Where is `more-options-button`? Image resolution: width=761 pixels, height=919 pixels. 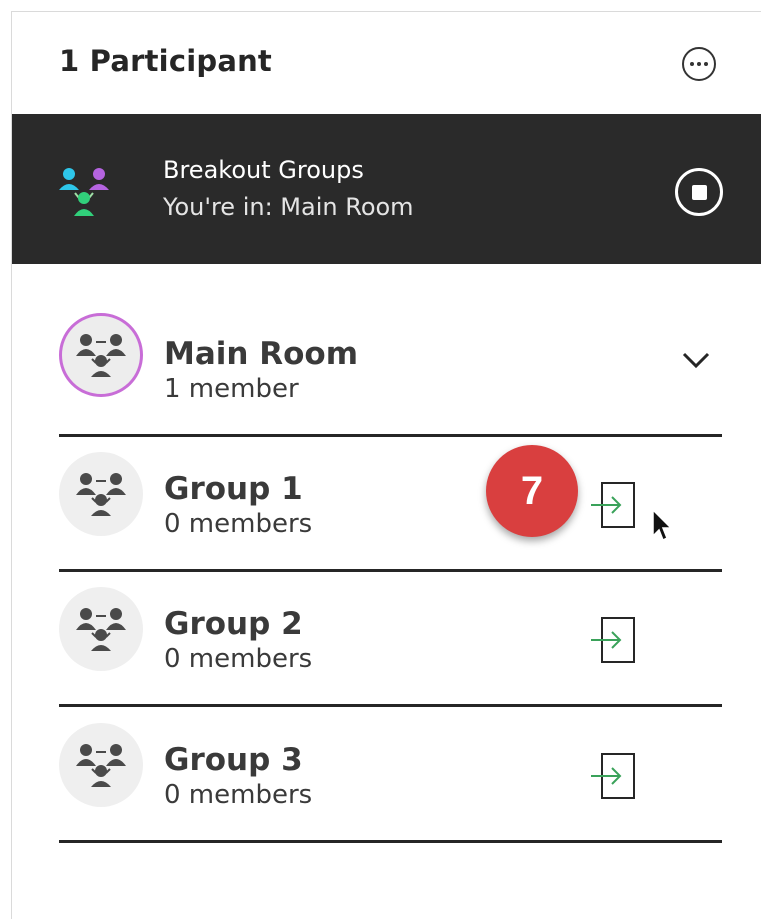 more-options-button is located at coordinates (699, 64).